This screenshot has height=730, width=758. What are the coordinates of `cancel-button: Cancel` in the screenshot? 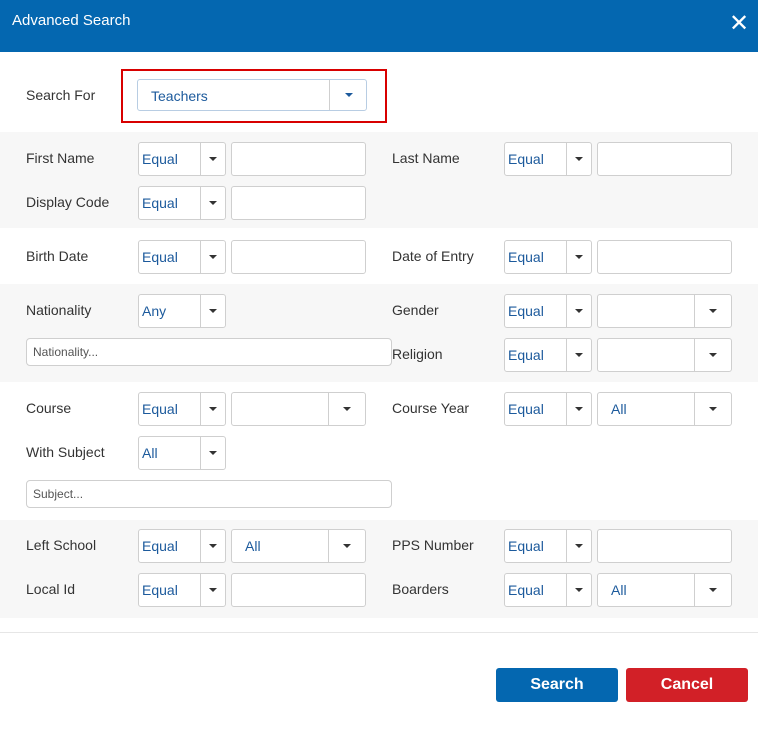 It's located at (687, 685).